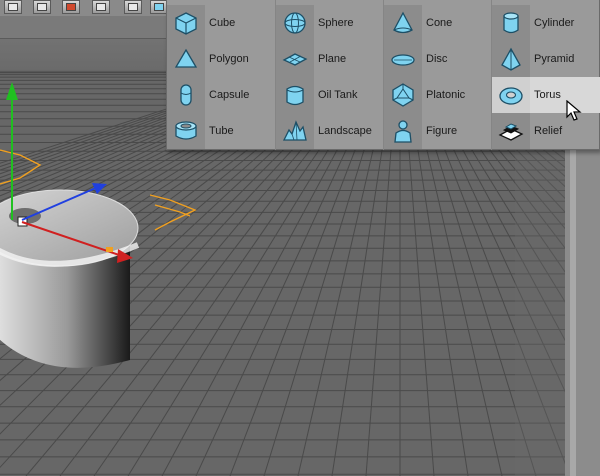 The height and width of the screenshot is (476, 600). What do you see at coordinates (336, 23) in the screenshot?
I see `menu-item-label: Sphere` at bounding box center [336, 23].